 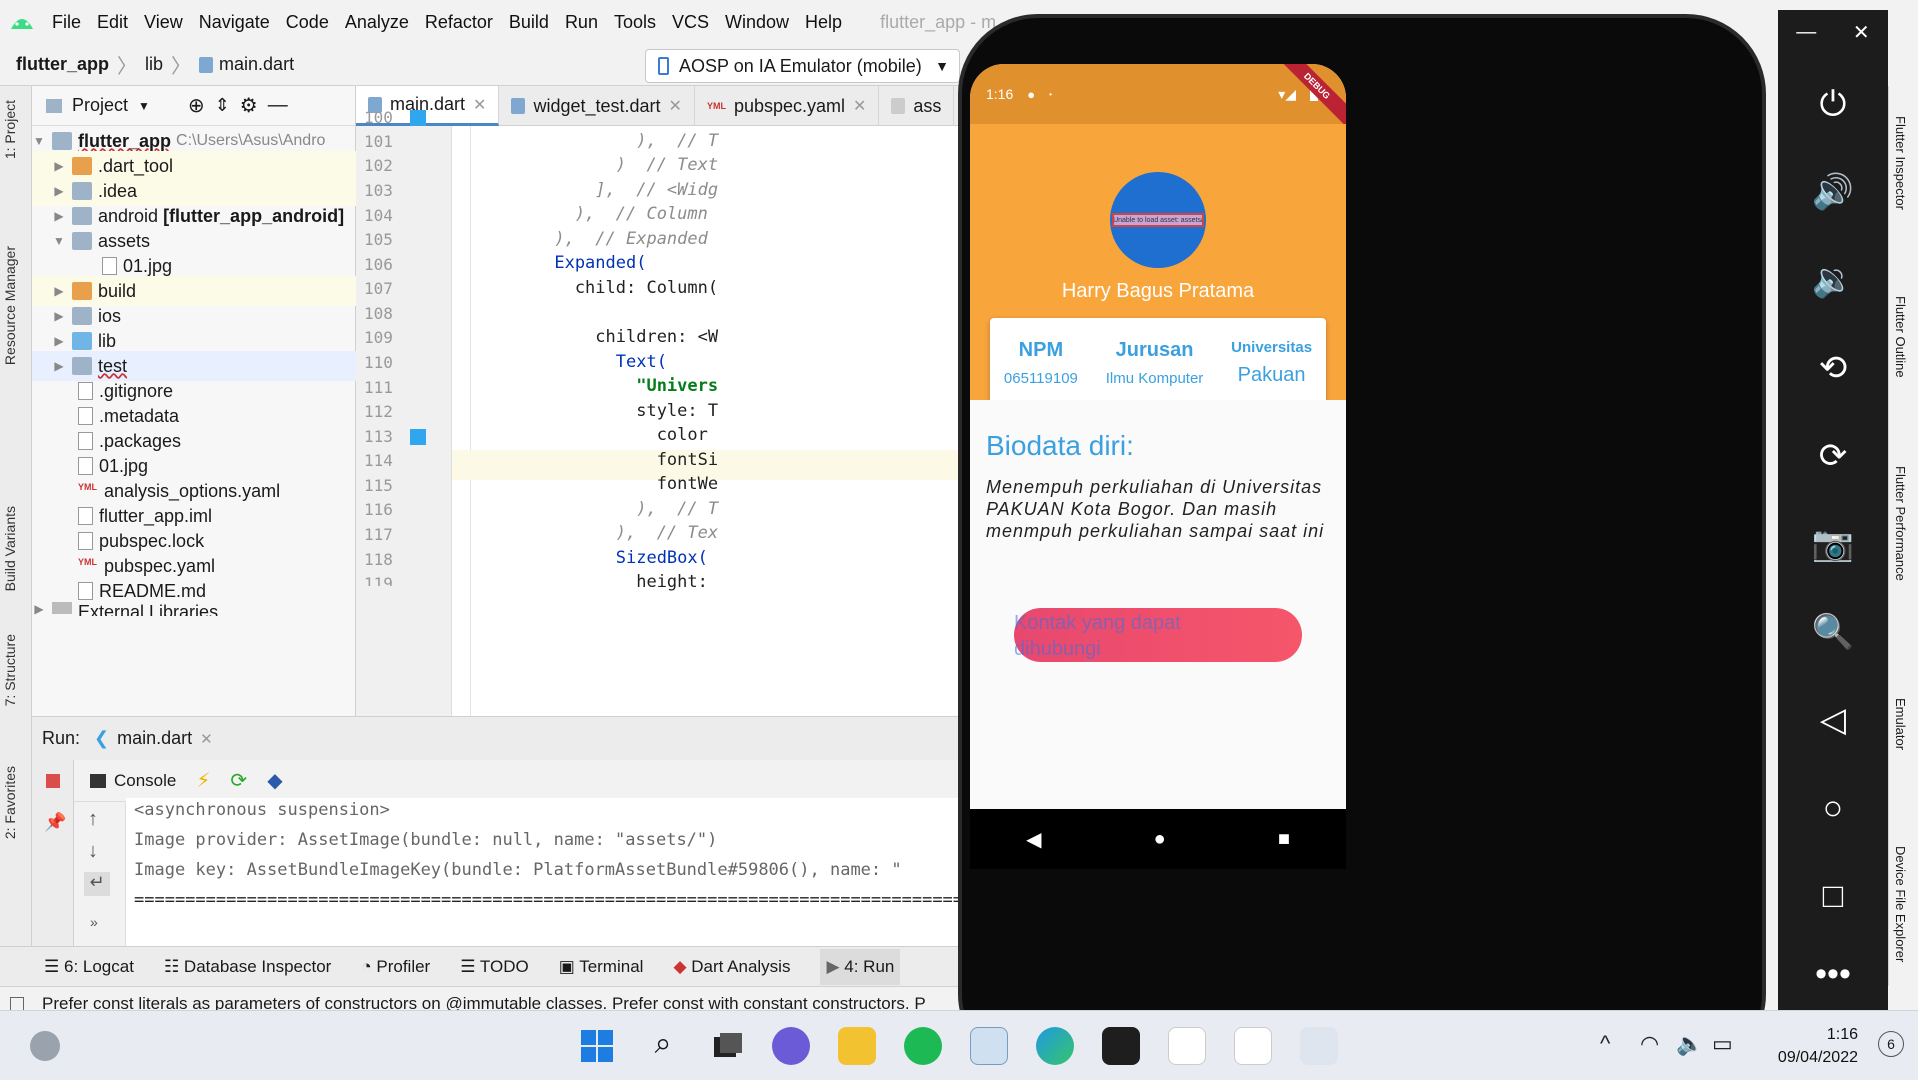 What do you see at coordinates (1605, 1044) in the screenshot?
I see `chevron-up-icon: ^` at bounding box center [1605, 1044].